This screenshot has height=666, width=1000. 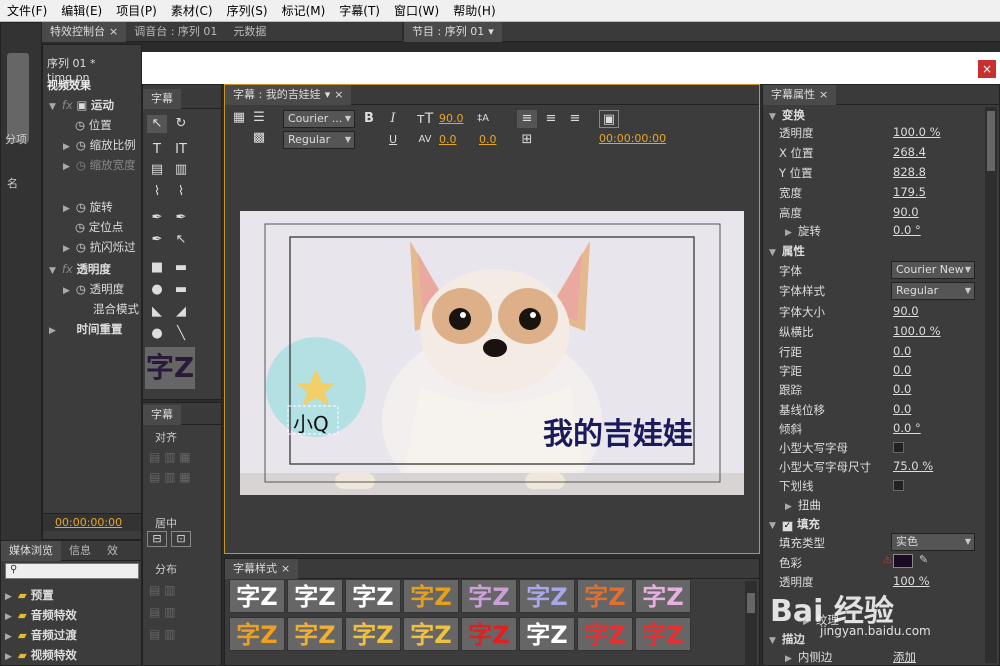 I want to click on underline-checkbox, so click(x=898, y=485).